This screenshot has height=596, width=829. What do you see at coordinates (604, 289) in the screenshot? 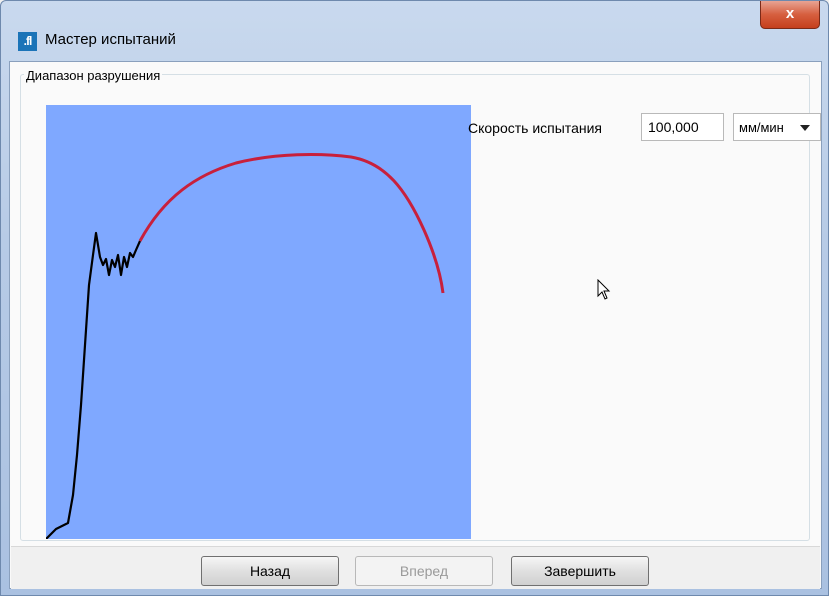
I see `mouse-cursor-icon` at bounding box center [604, 289].